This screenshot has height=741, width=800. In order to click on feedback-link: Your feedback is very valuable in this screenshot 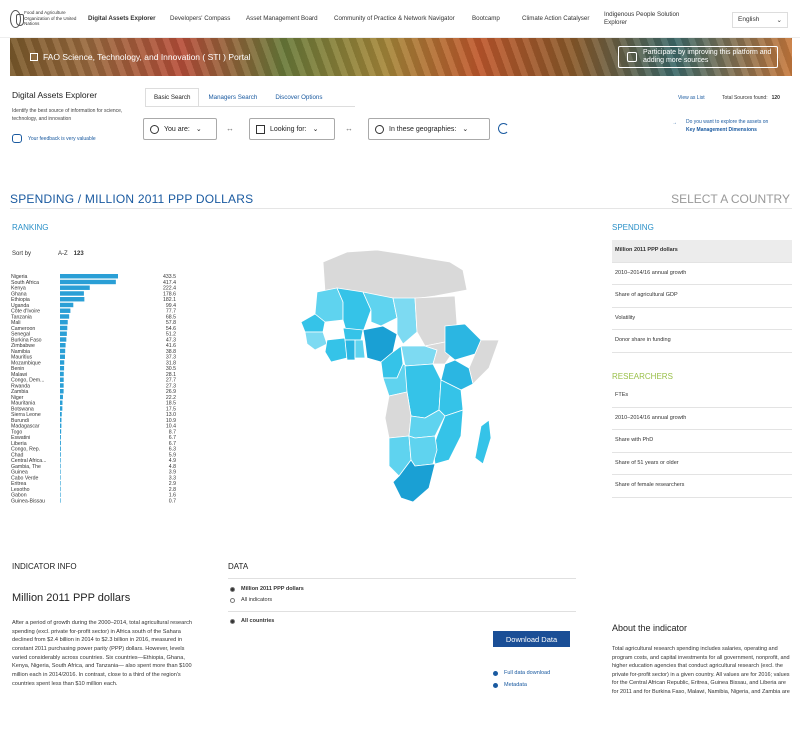, I will do `click(54, 138)`.